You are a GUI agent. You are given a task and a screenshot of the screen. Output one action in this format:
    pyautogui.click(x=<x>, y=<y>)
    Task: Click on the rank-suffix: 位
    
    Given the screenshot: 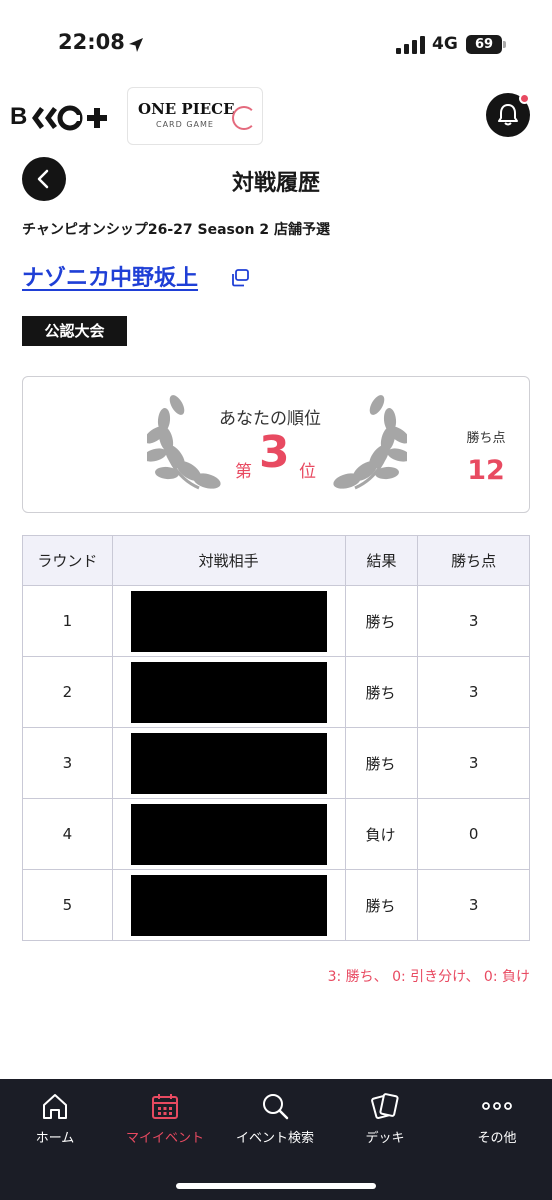 What is the action you would take?
    pyautogui.click(x=307, y=472)
    